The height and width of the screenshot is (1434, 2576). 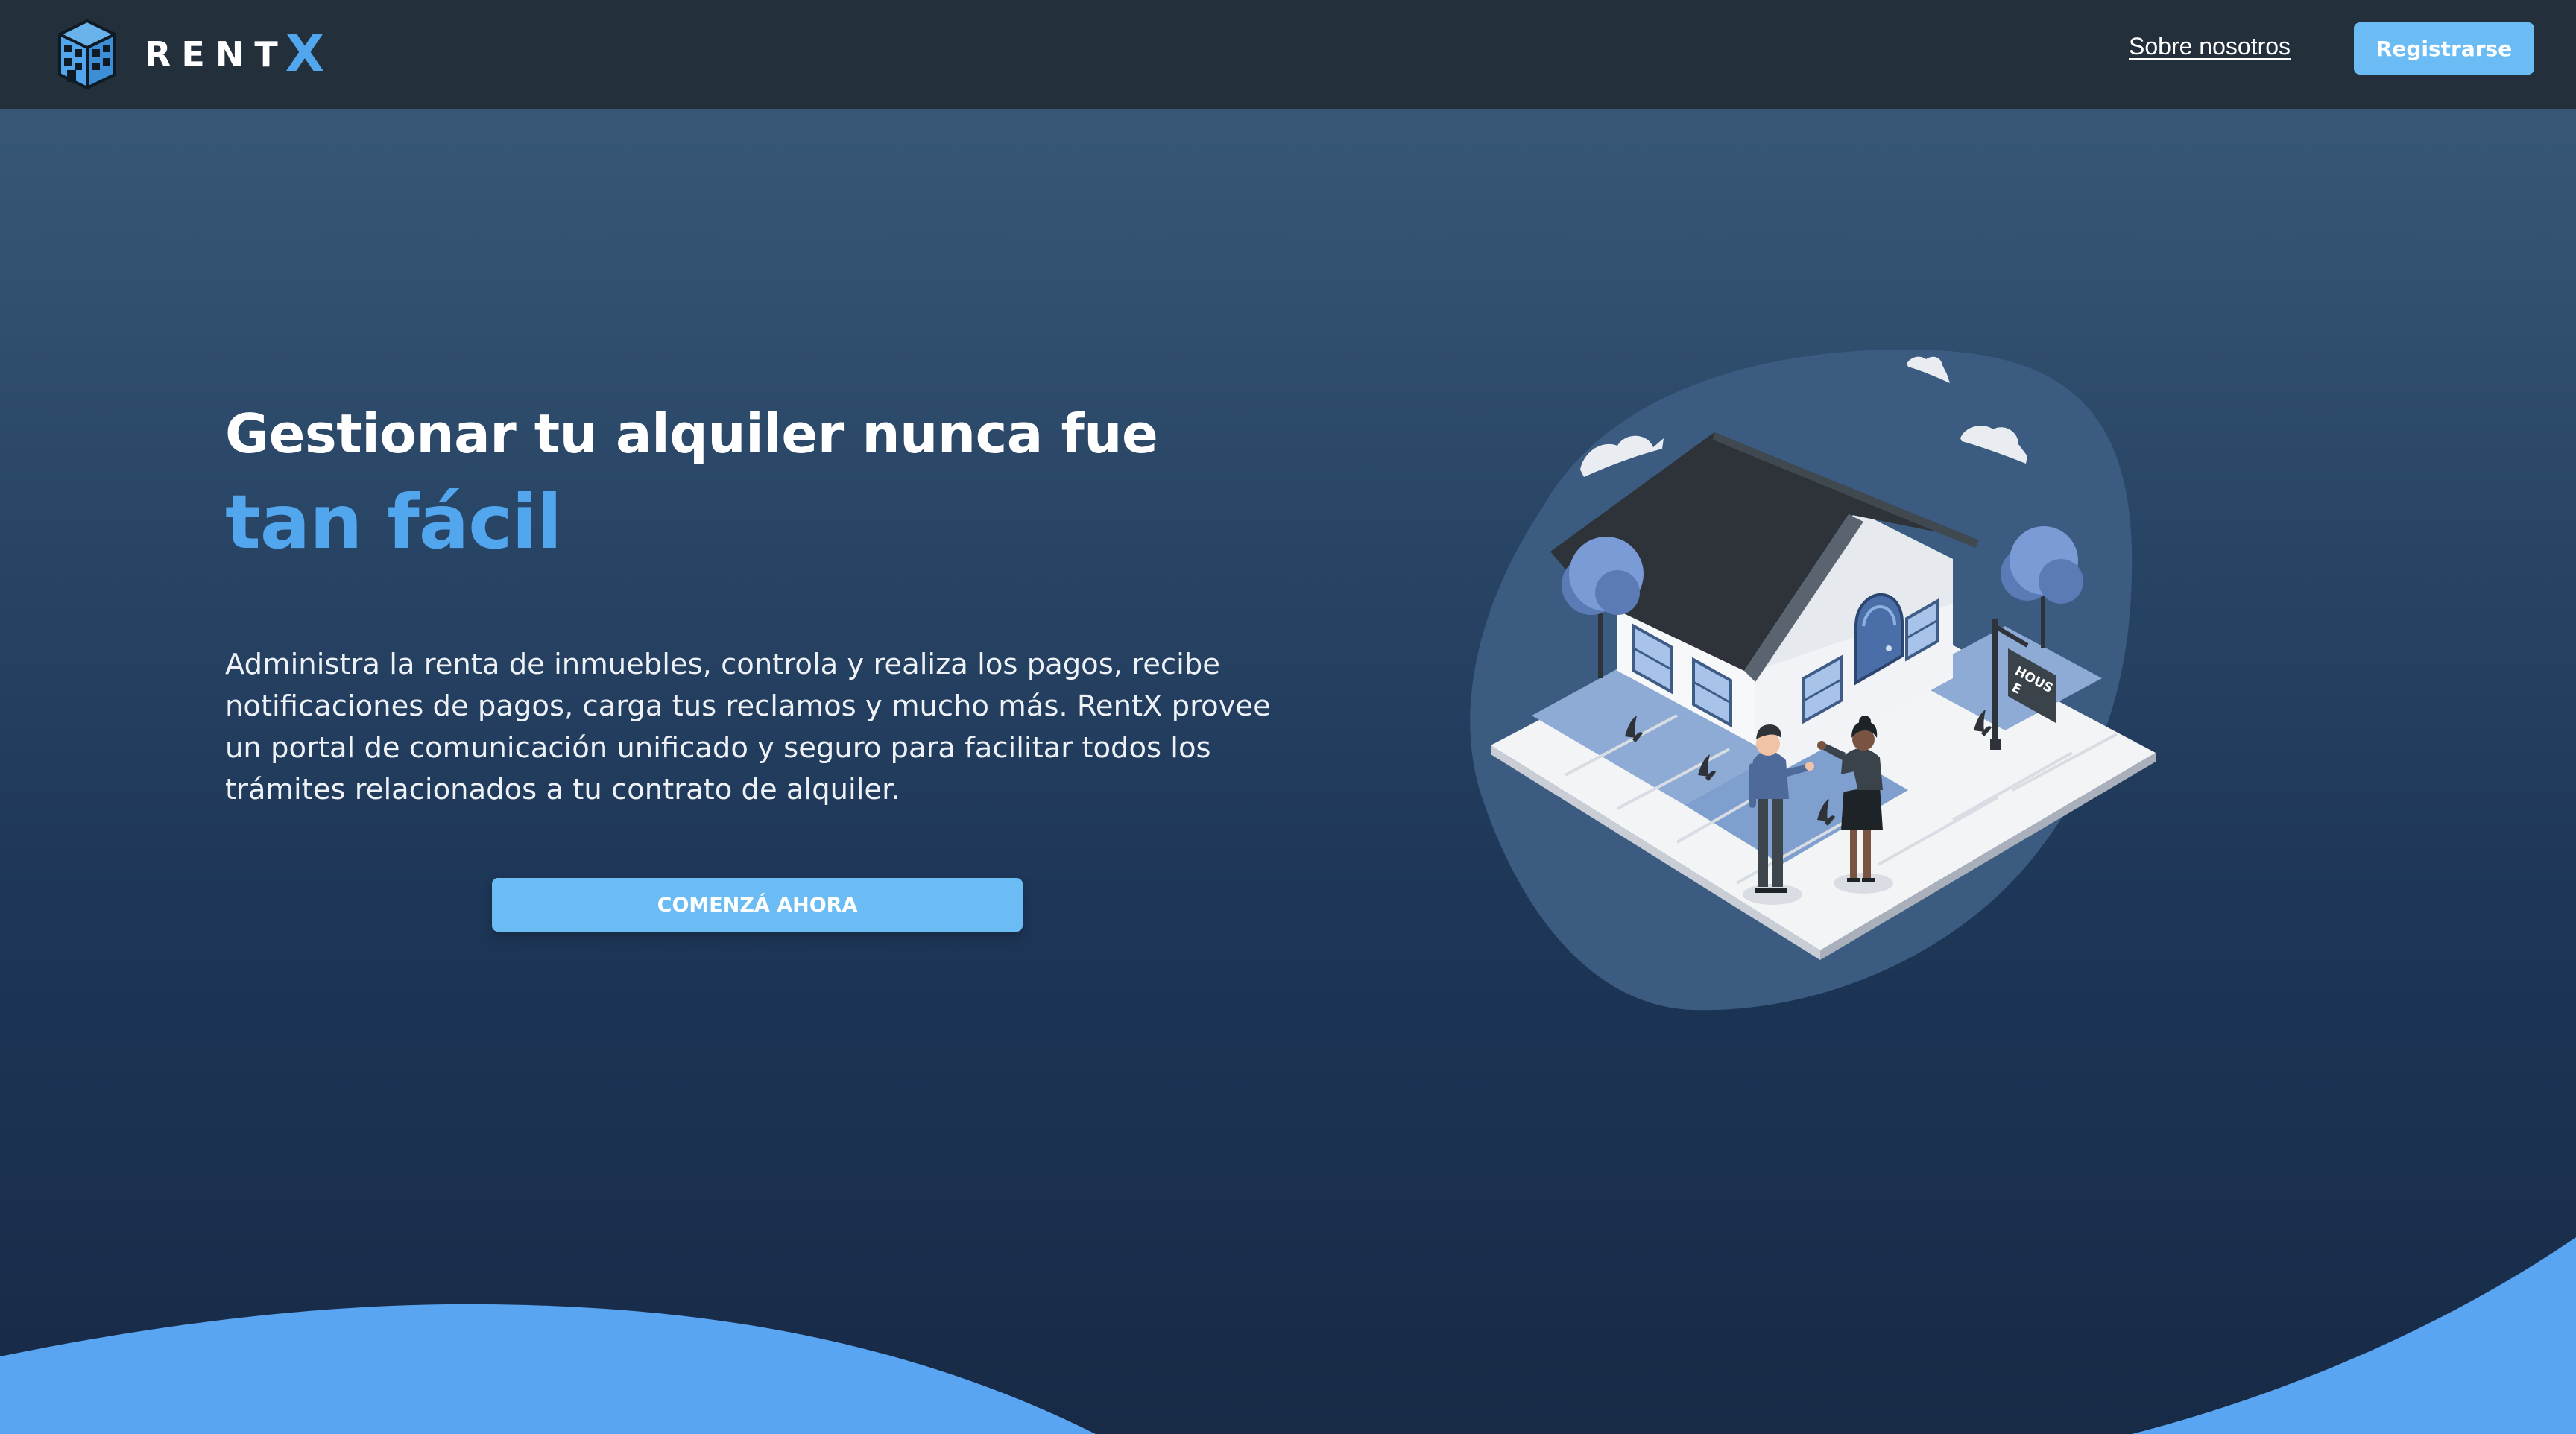 I want to click on house-illustration: HOUS E, so click(x=1818, y=678).